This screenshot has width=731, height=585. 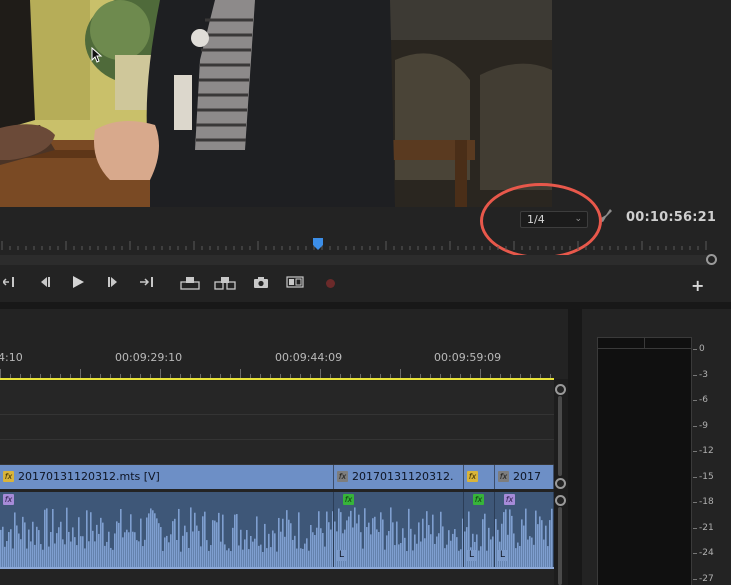 I want to click on ruler-label: 4:10, so click(x=11, y=357).